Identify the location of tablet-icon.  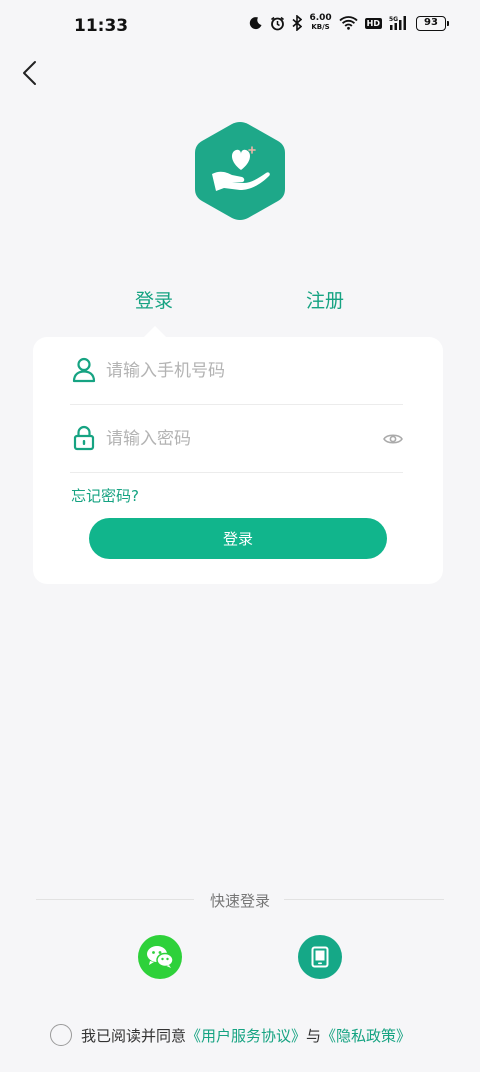
(320, 957).